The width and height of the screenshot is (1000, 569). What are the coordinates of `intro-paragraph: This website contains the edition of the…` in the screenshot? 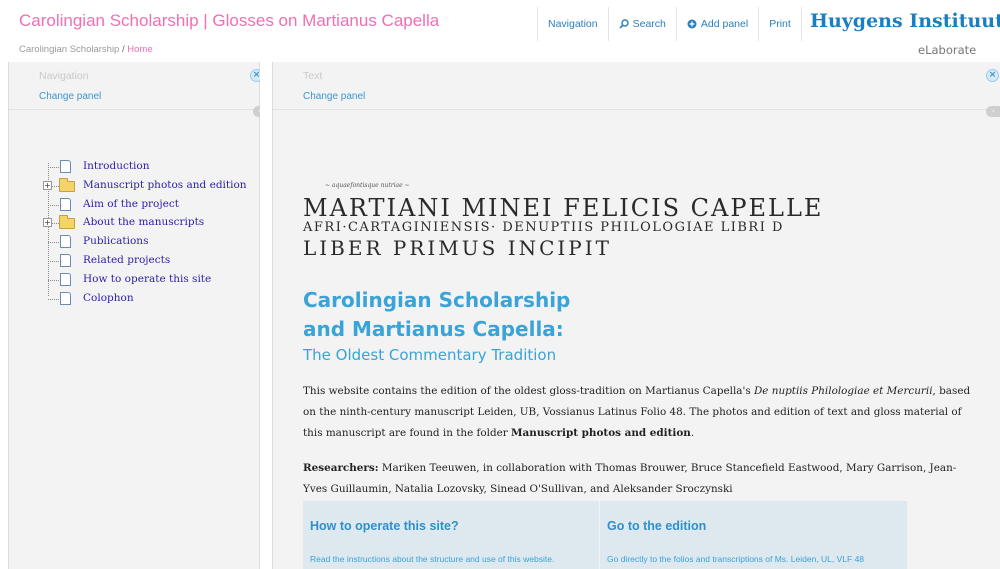 It's located at (638, 412).